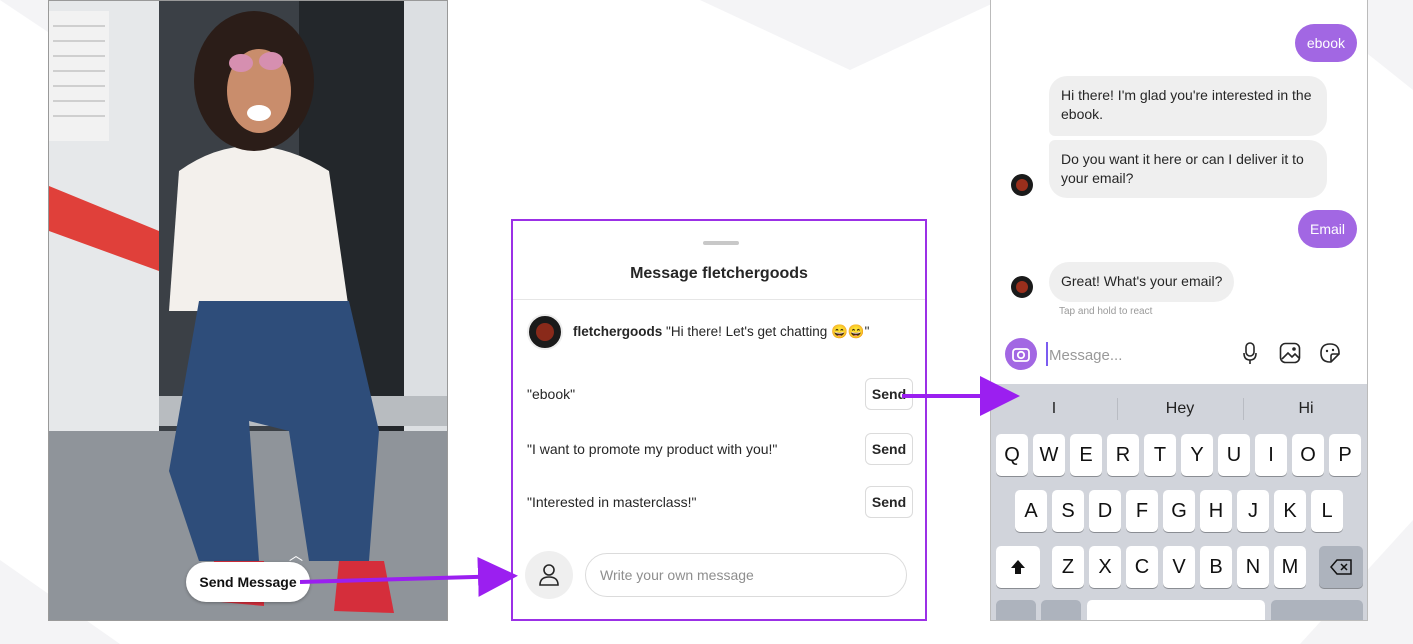 Image resolution: width=1413 pixels, height=644 pixels. Describe the element at coordinates (1325, 43) in the screenshot. I see `sent-message-bubble: ebook` at that location.